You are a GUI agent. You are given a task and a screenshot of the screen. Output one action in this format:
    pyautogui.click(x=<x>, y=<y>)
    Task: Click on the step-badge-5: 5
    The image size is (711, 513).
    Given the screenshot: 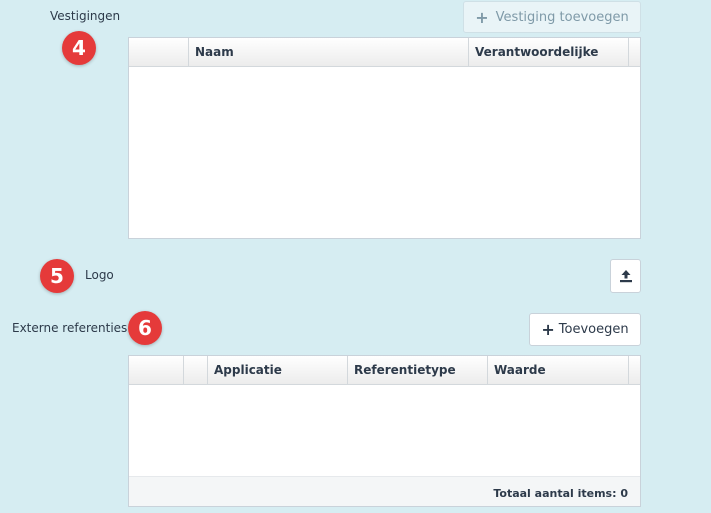 What is the action you would take?
    pyautogui.click(x=57, y=276)
    